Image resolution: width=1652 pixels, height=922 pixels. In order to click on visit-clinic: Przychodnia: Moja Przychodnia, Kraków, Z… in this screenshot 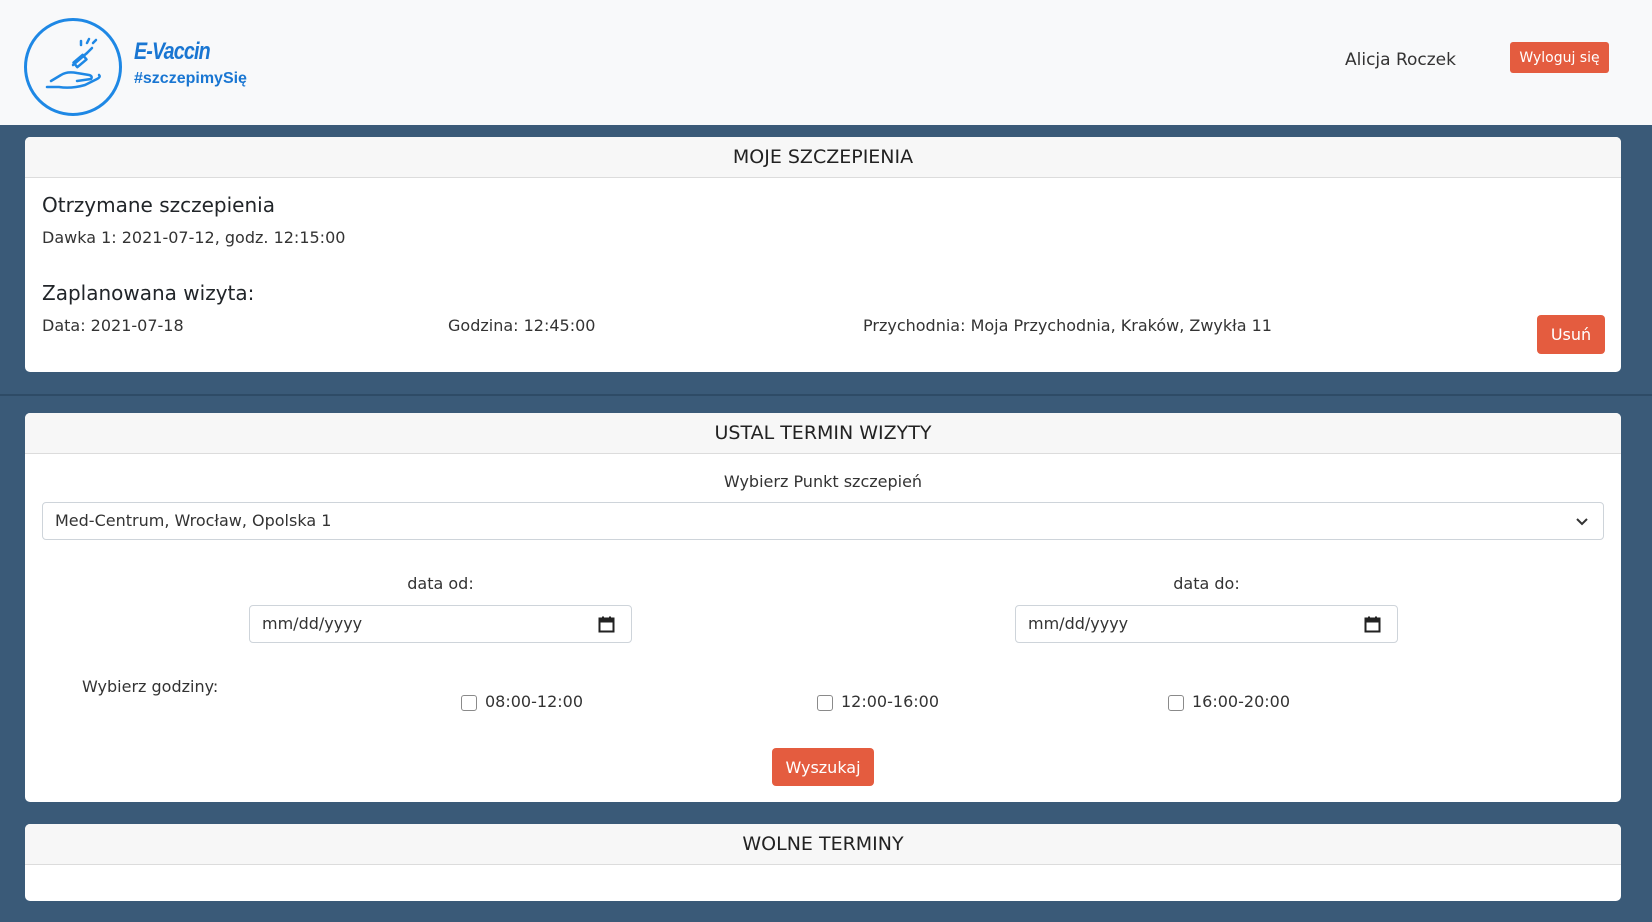, I will do `click(1067, 325)`.